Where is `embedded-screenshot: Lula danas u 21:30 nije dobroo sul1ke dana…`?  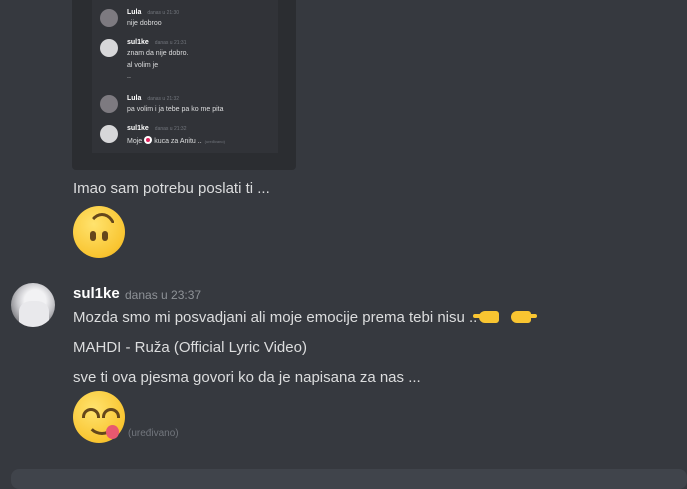 embedded-screenshot: Lula danas u 21:30 nije dobroo sul1ke dana… is located at coordinates (184, 85).